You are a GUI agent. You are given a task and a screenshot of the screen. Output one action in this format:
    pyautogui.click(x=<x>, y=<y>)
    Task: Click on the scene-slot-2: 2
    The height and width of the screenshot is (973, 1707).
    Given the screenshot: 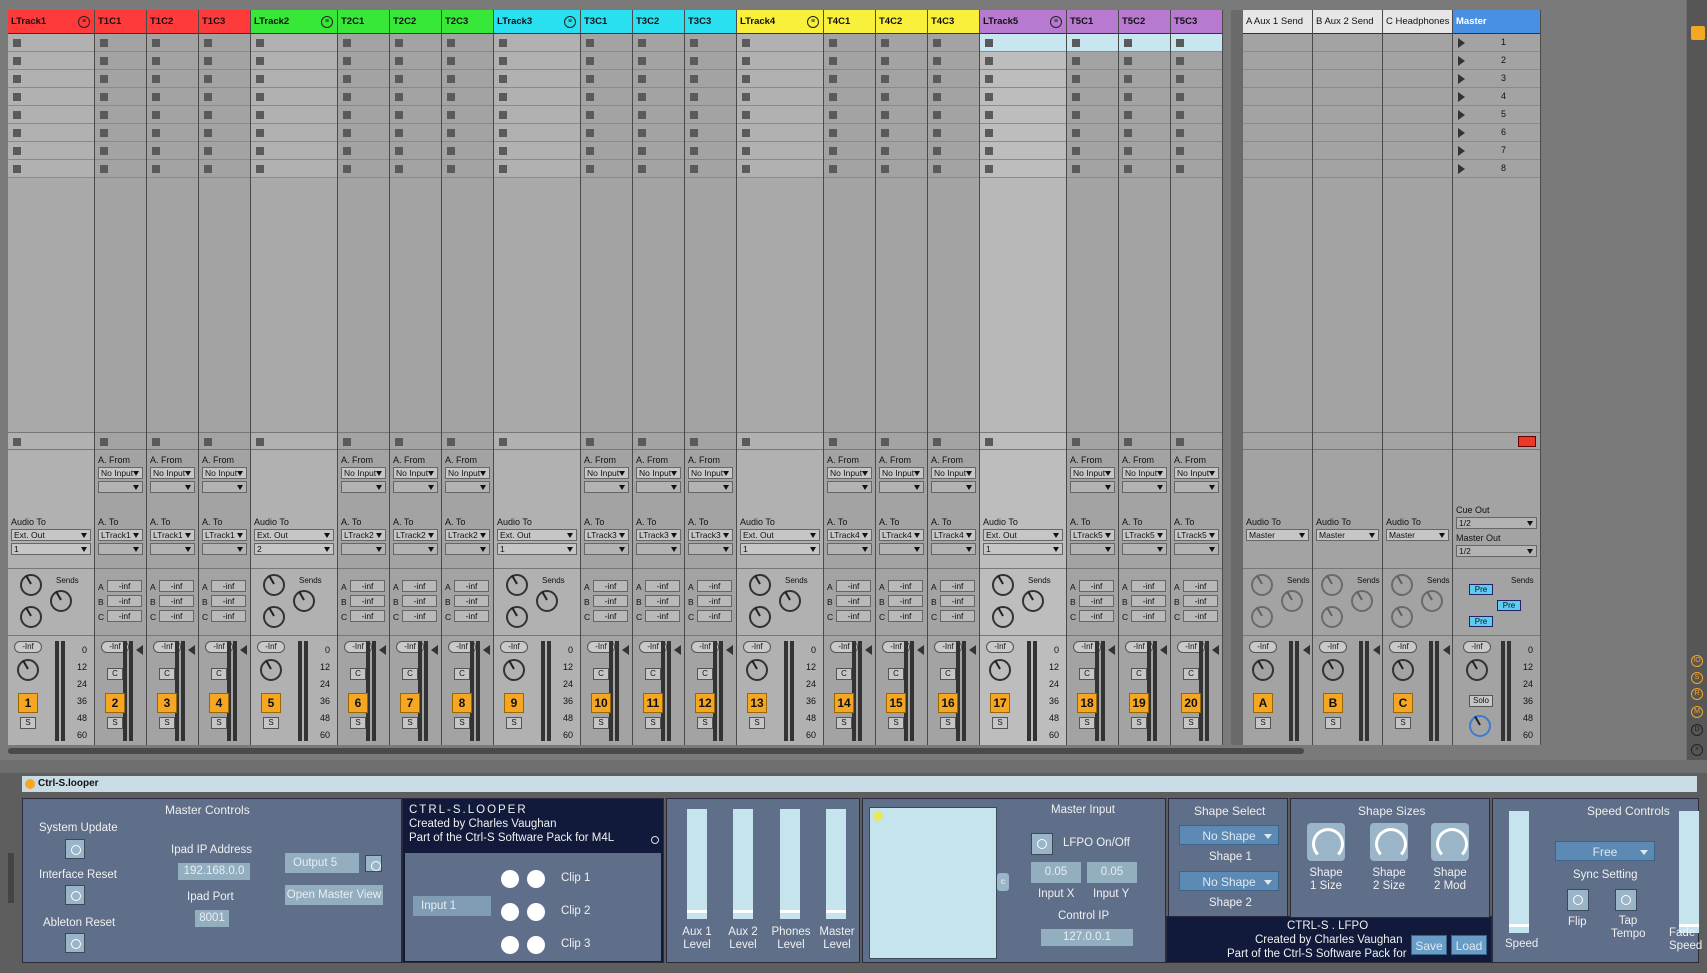 What is the action you would take?
    pyautogui.click(x=1496, y=61)
    